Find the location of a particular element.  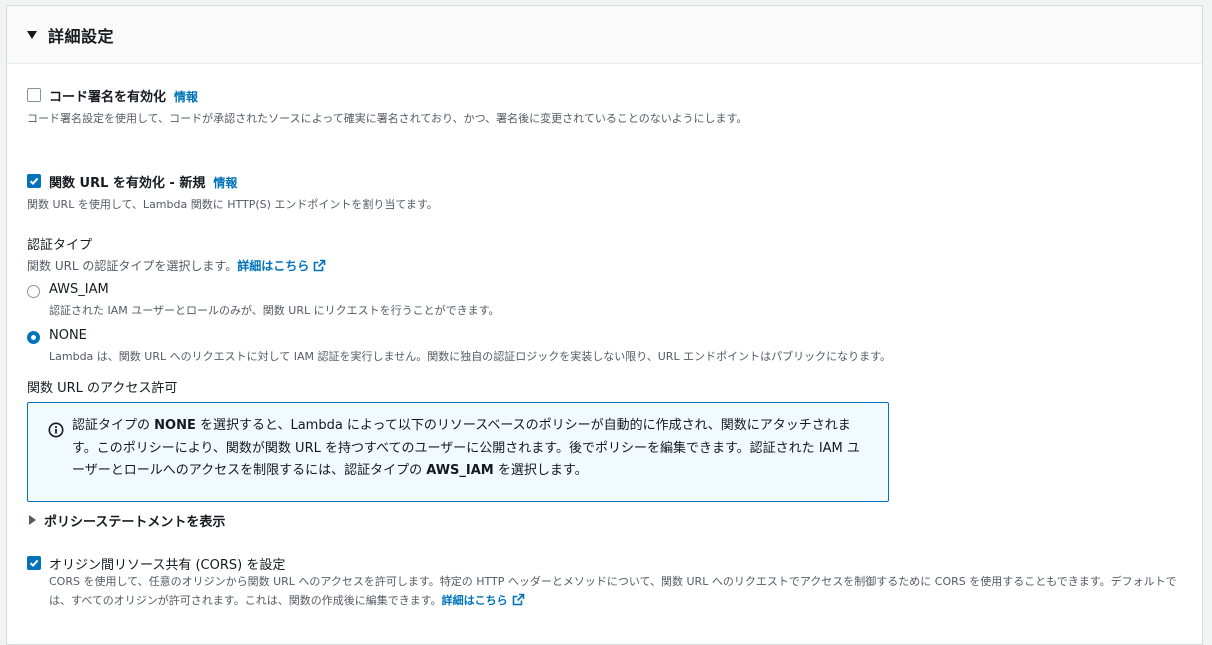

function-url-label: 関数 URL を有効化 - 新規 is located at coordinates (127, 183).